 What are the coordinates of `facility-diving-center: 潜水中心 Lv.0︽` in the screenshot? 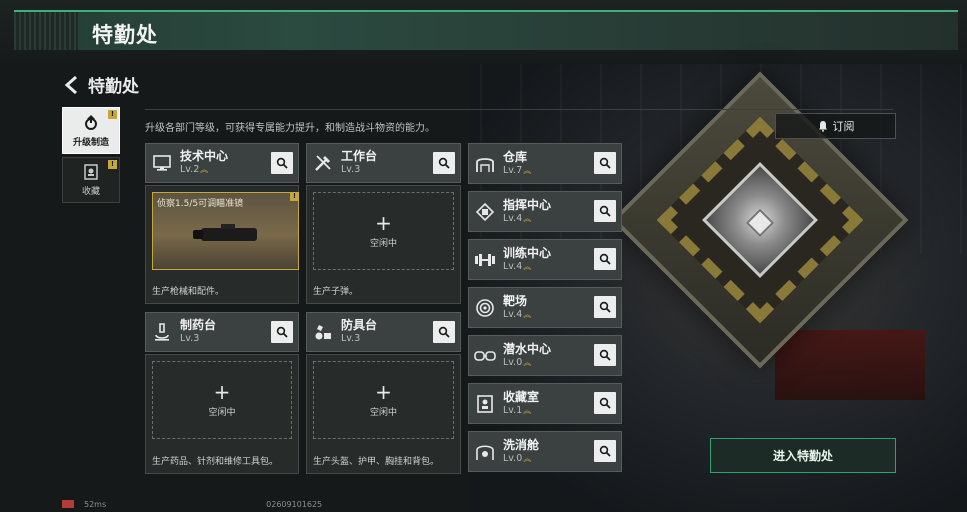 It's located at (545, 355).